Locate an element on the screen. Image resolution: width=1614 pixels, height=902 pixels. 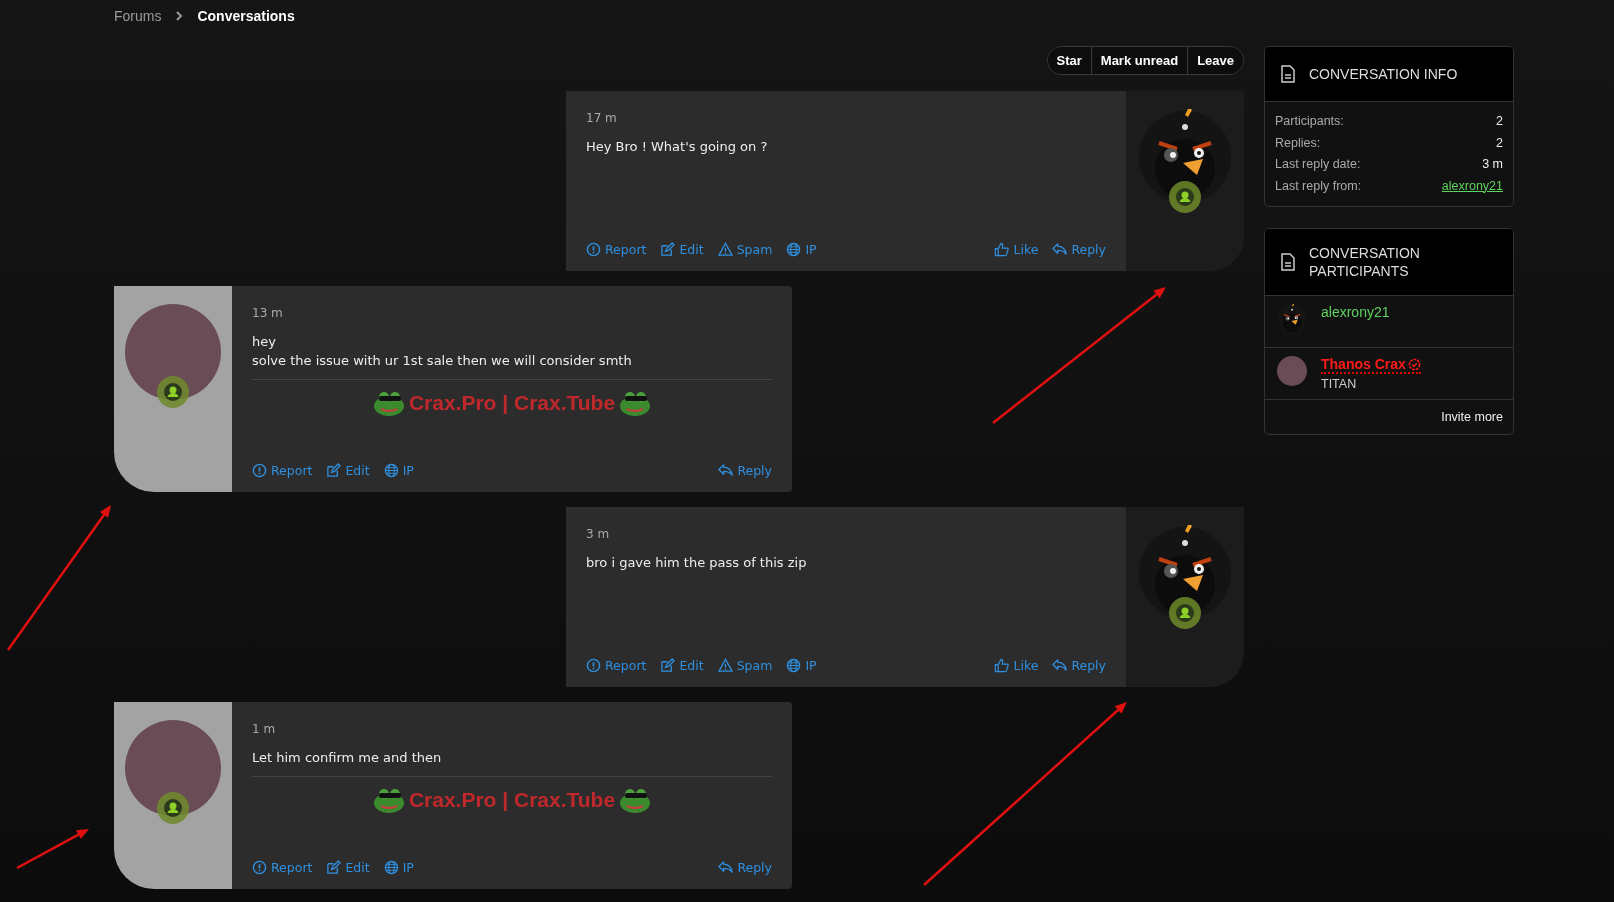
info-label: Last reply date: is located at coordinates (1318, 164).